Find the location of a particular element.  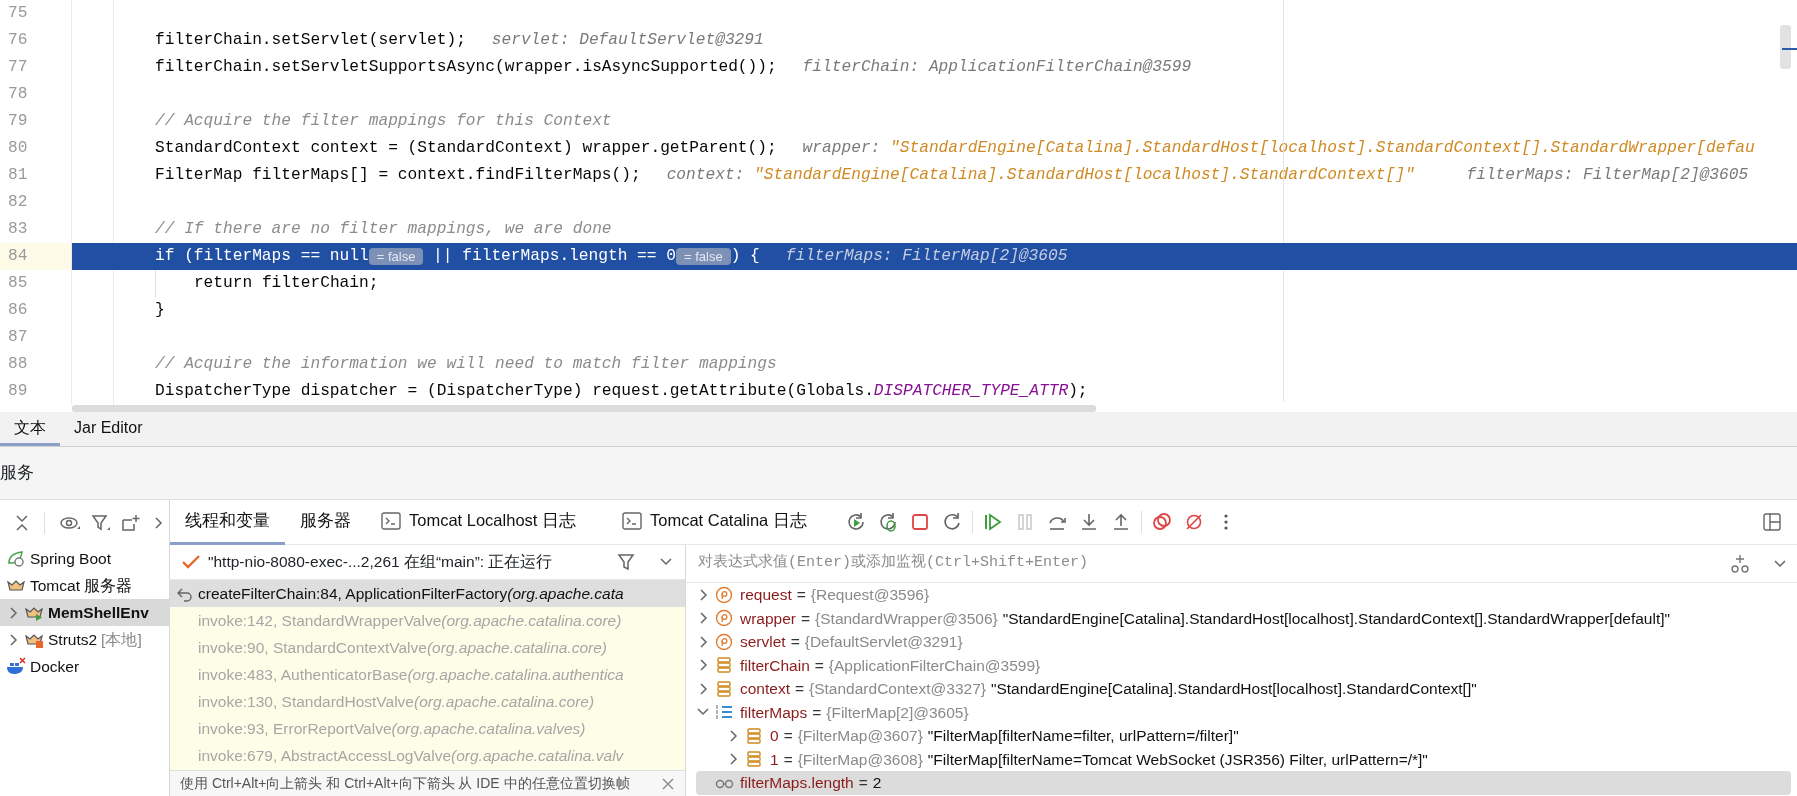

string-value: "StandardEngine[Catalina].StandardHost[localhost].StandardContext[].StandardWrapper[defau is located at coordinates (1322, 149).